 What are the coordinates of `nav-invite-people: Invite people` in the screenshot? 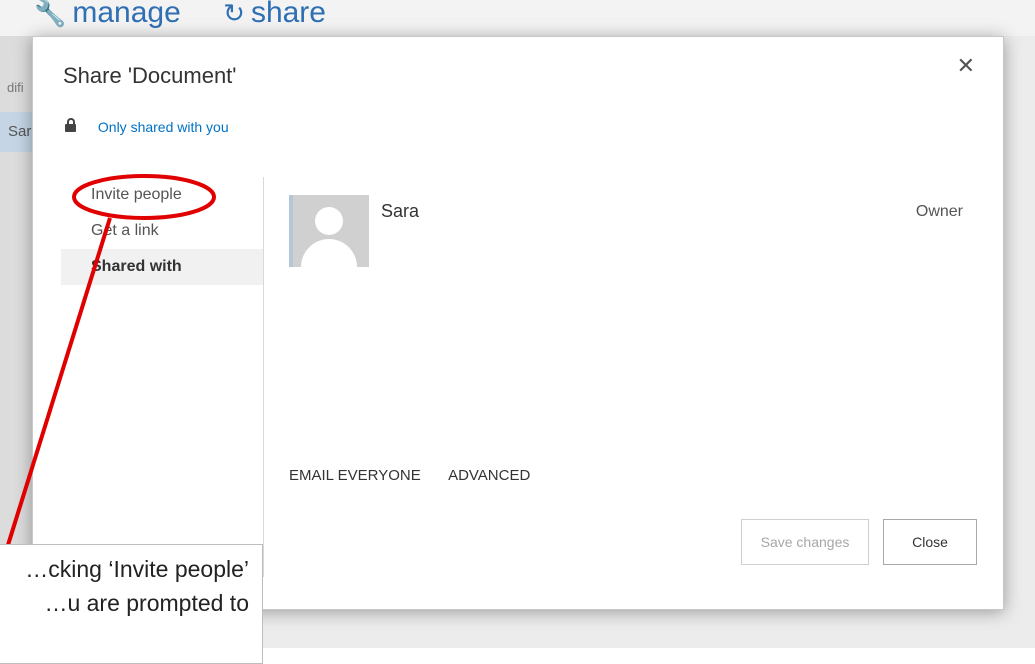 It's located at (162, 195).